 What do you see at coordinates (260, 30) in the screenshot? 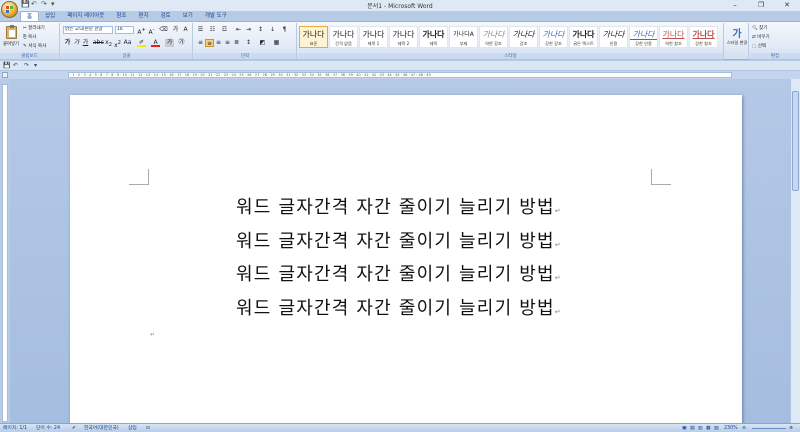
I see `text-direction-icon: ↕` at bounding box center [260, 30].